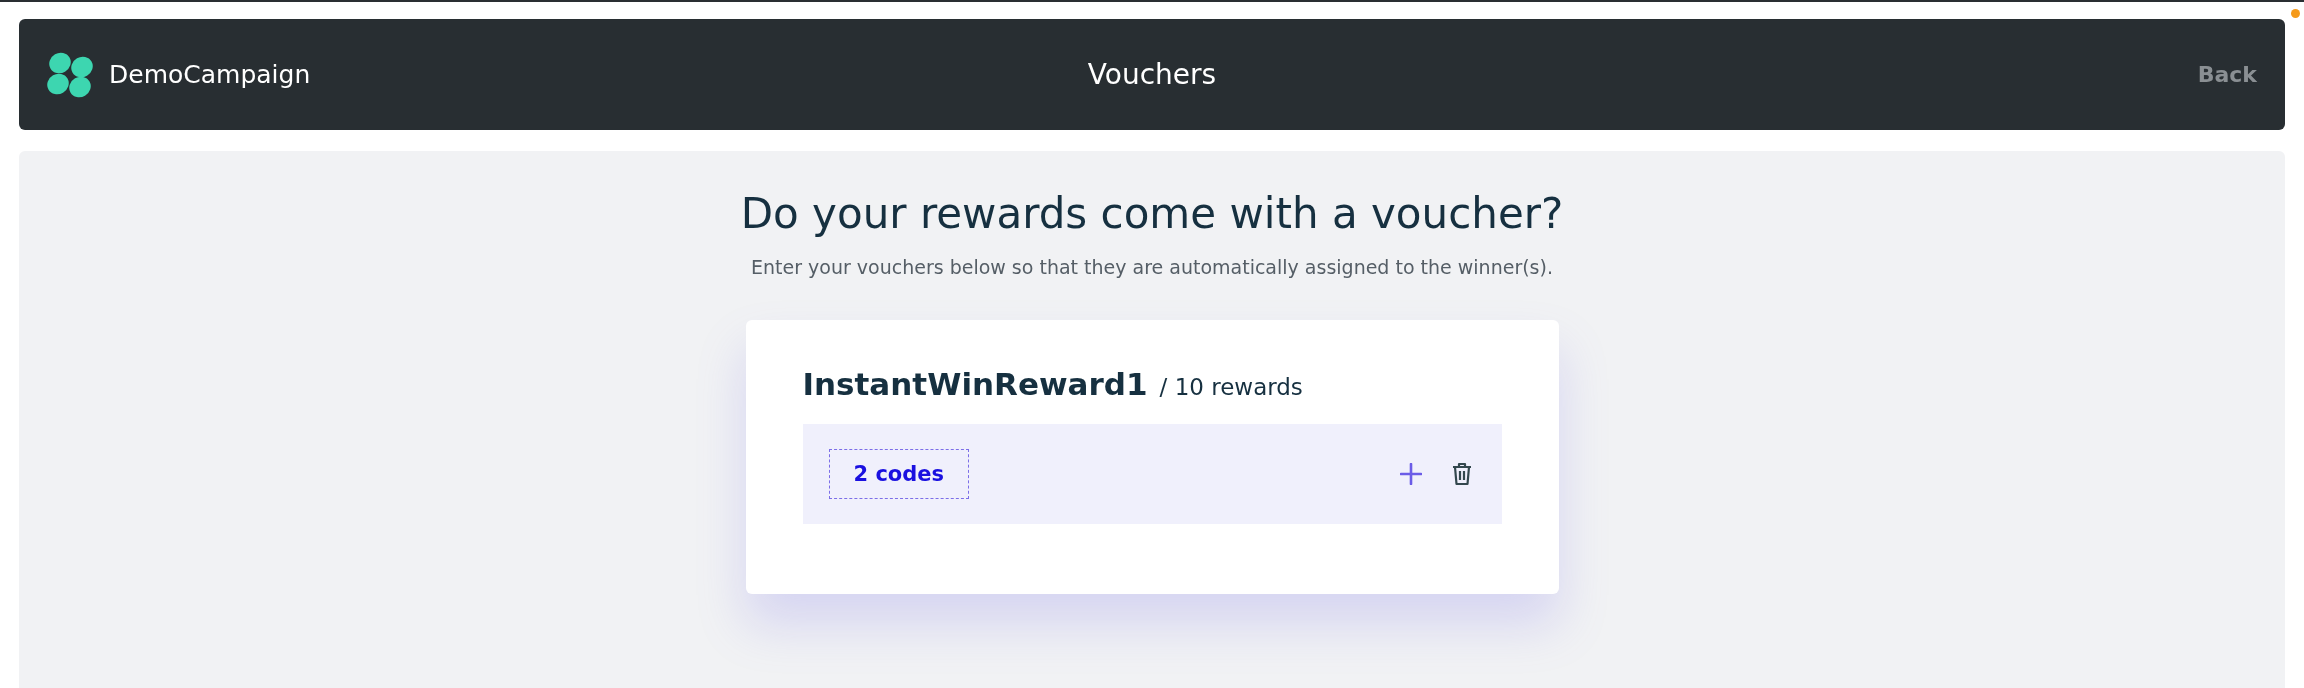 The image size is (2304, 688). What do you see at coordinates (1152, 213) in the screenshot?
I see `heading: Do your rewards come with a voucher?` at bounding box center [1152, 213].